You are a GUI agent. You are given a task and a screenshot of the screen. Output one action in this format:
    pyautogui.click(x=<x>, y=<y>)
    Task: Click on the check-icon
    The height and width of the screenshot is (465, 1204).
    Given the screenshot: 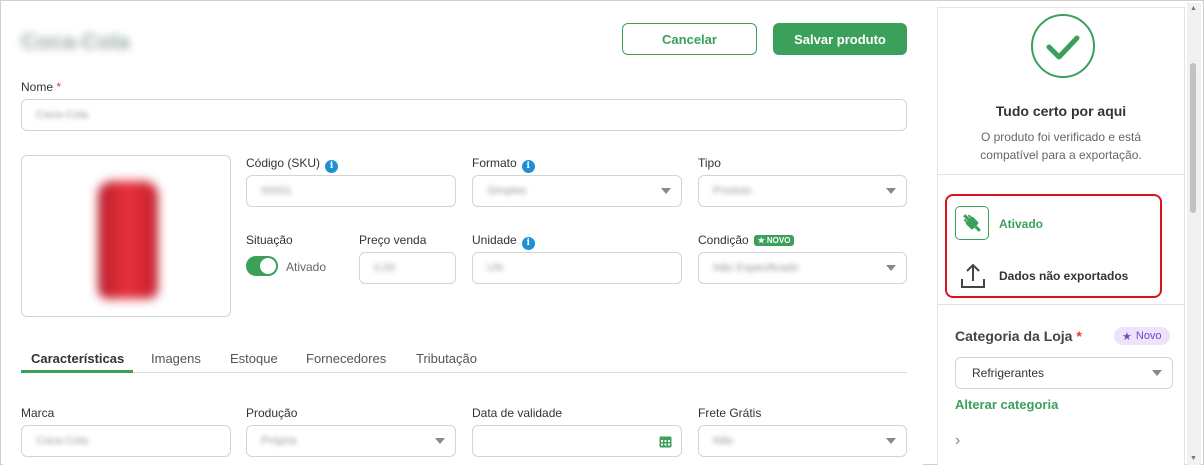 What is the action you would take?
    pyautogui.click(x=1063, y=46)
    